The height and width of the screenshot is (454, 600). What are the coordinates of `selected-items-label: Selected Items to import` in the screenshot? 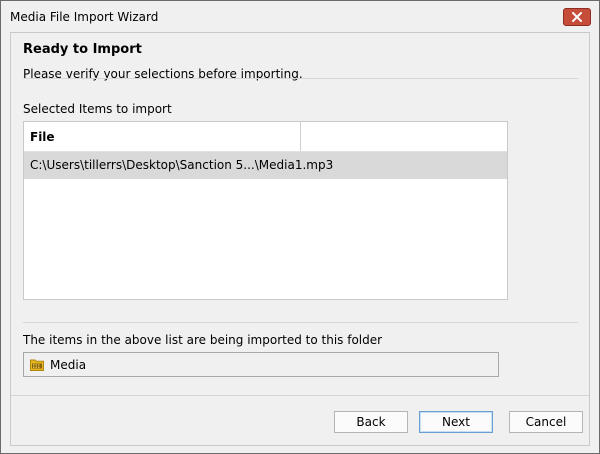 It's located at (97, 109).